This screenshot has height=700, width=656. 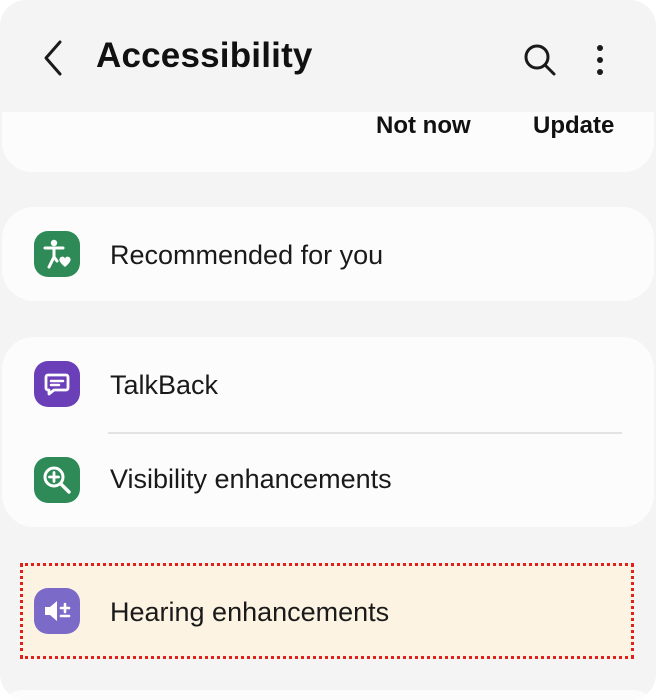 I want to click on magnifier-plus-icon, so click(x=57, y=480).